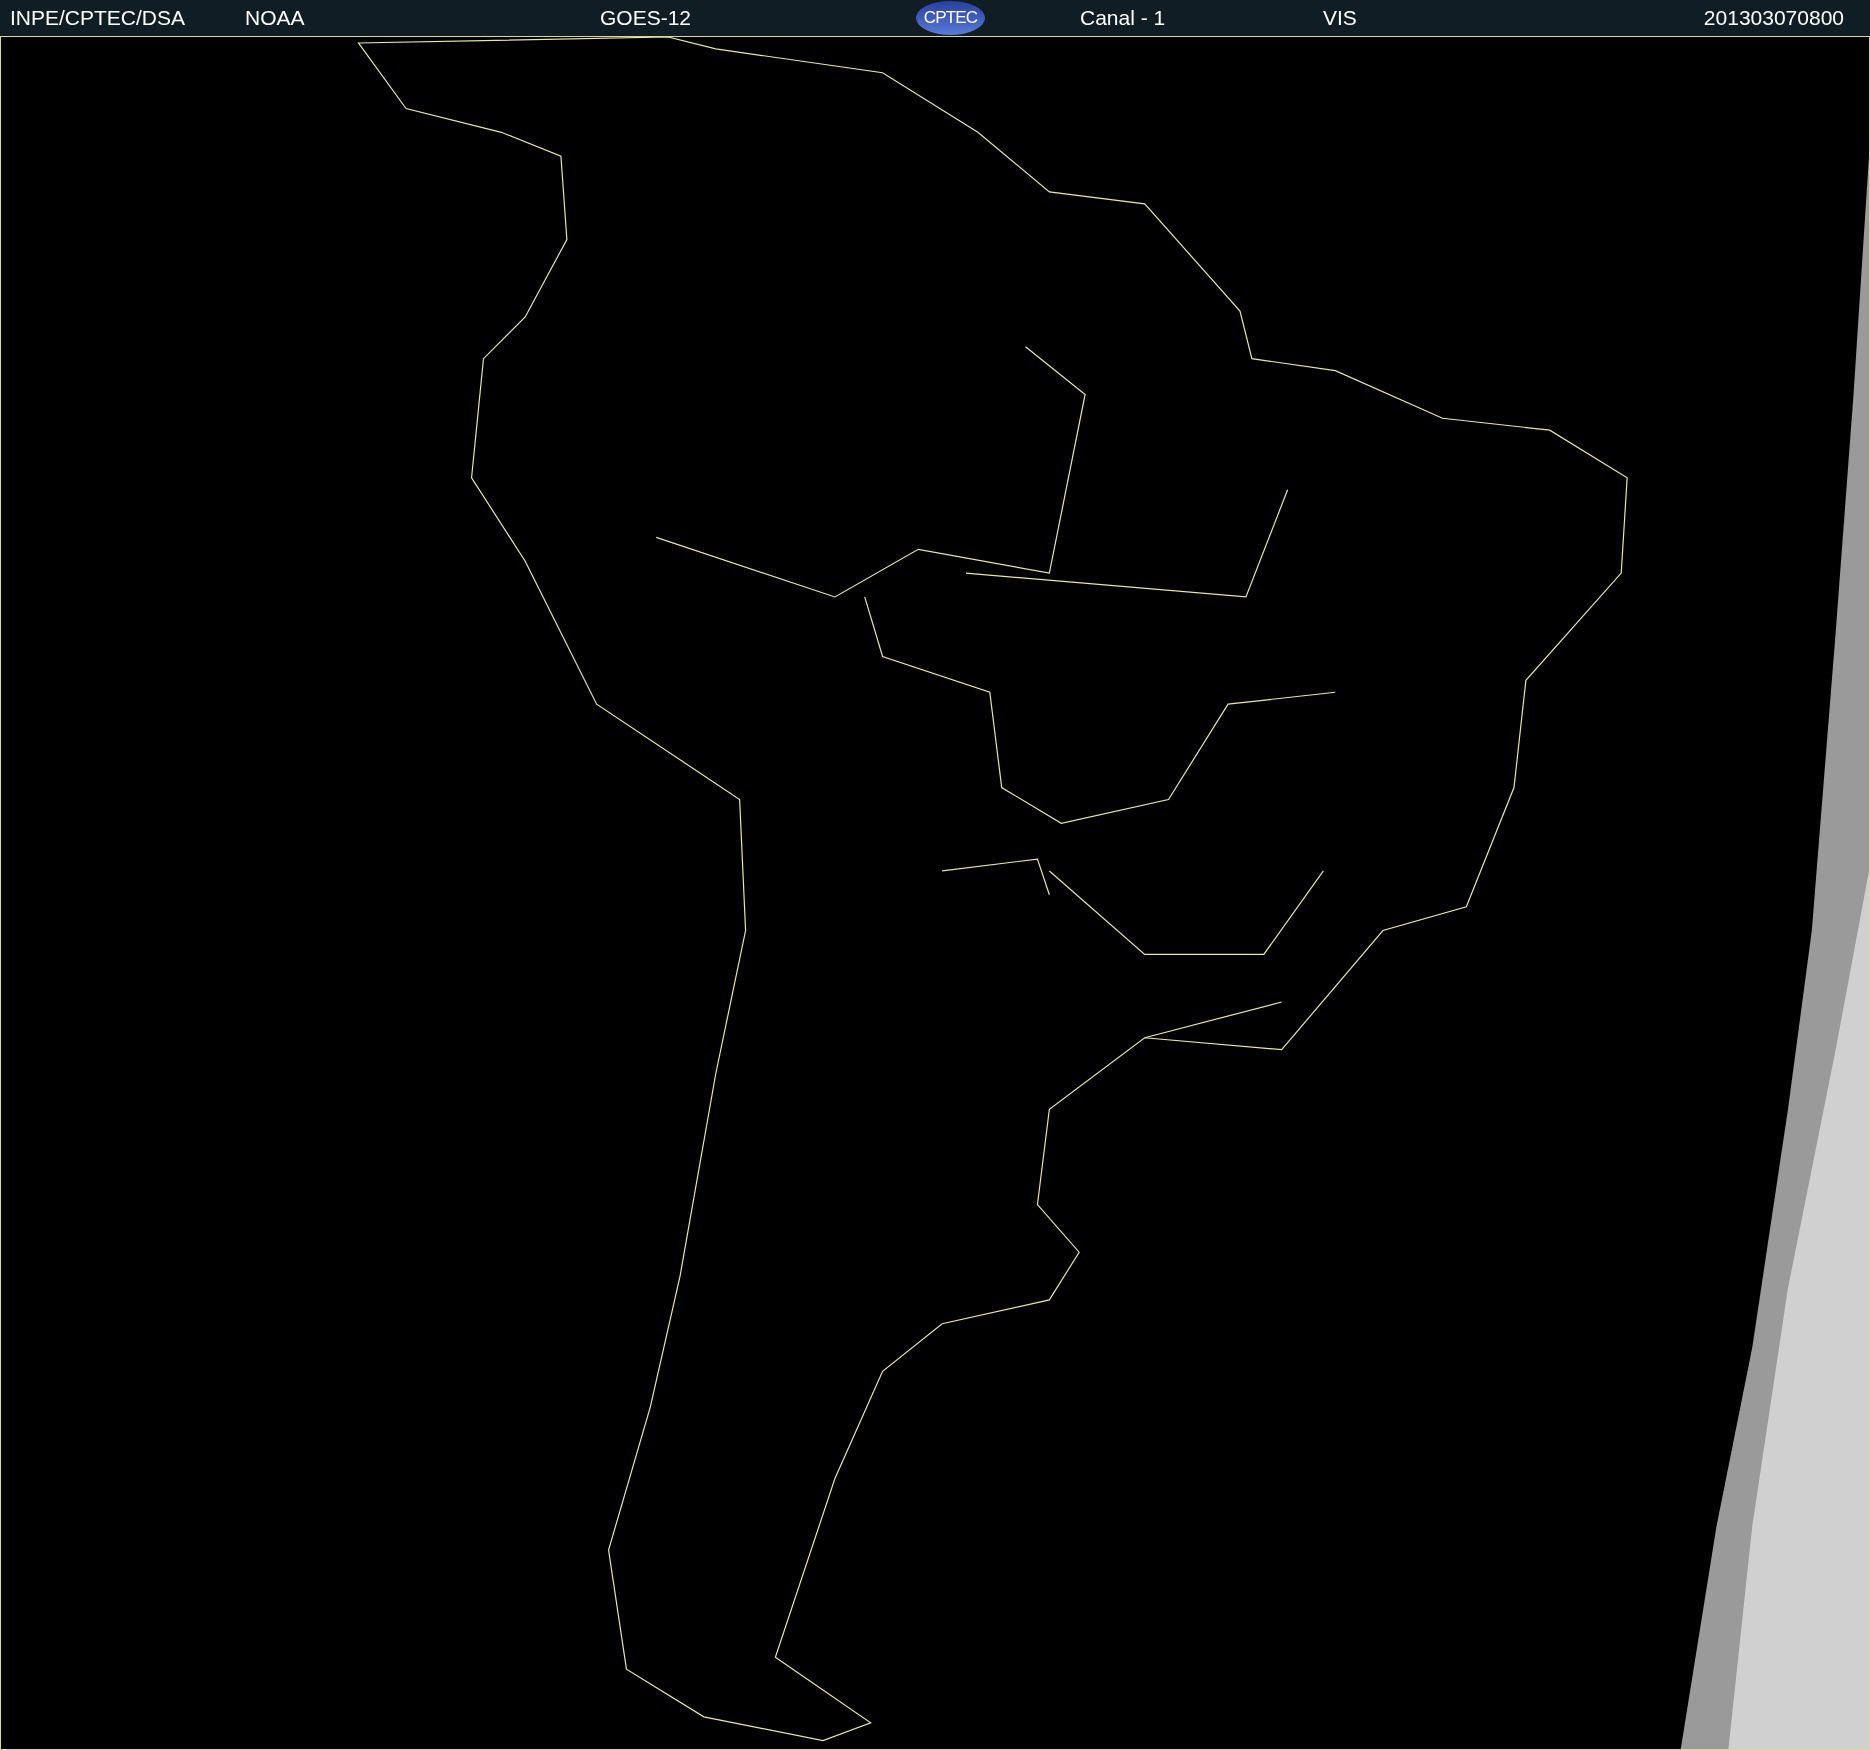  I want to click on agency-label: NOAA, so click(275, 18).